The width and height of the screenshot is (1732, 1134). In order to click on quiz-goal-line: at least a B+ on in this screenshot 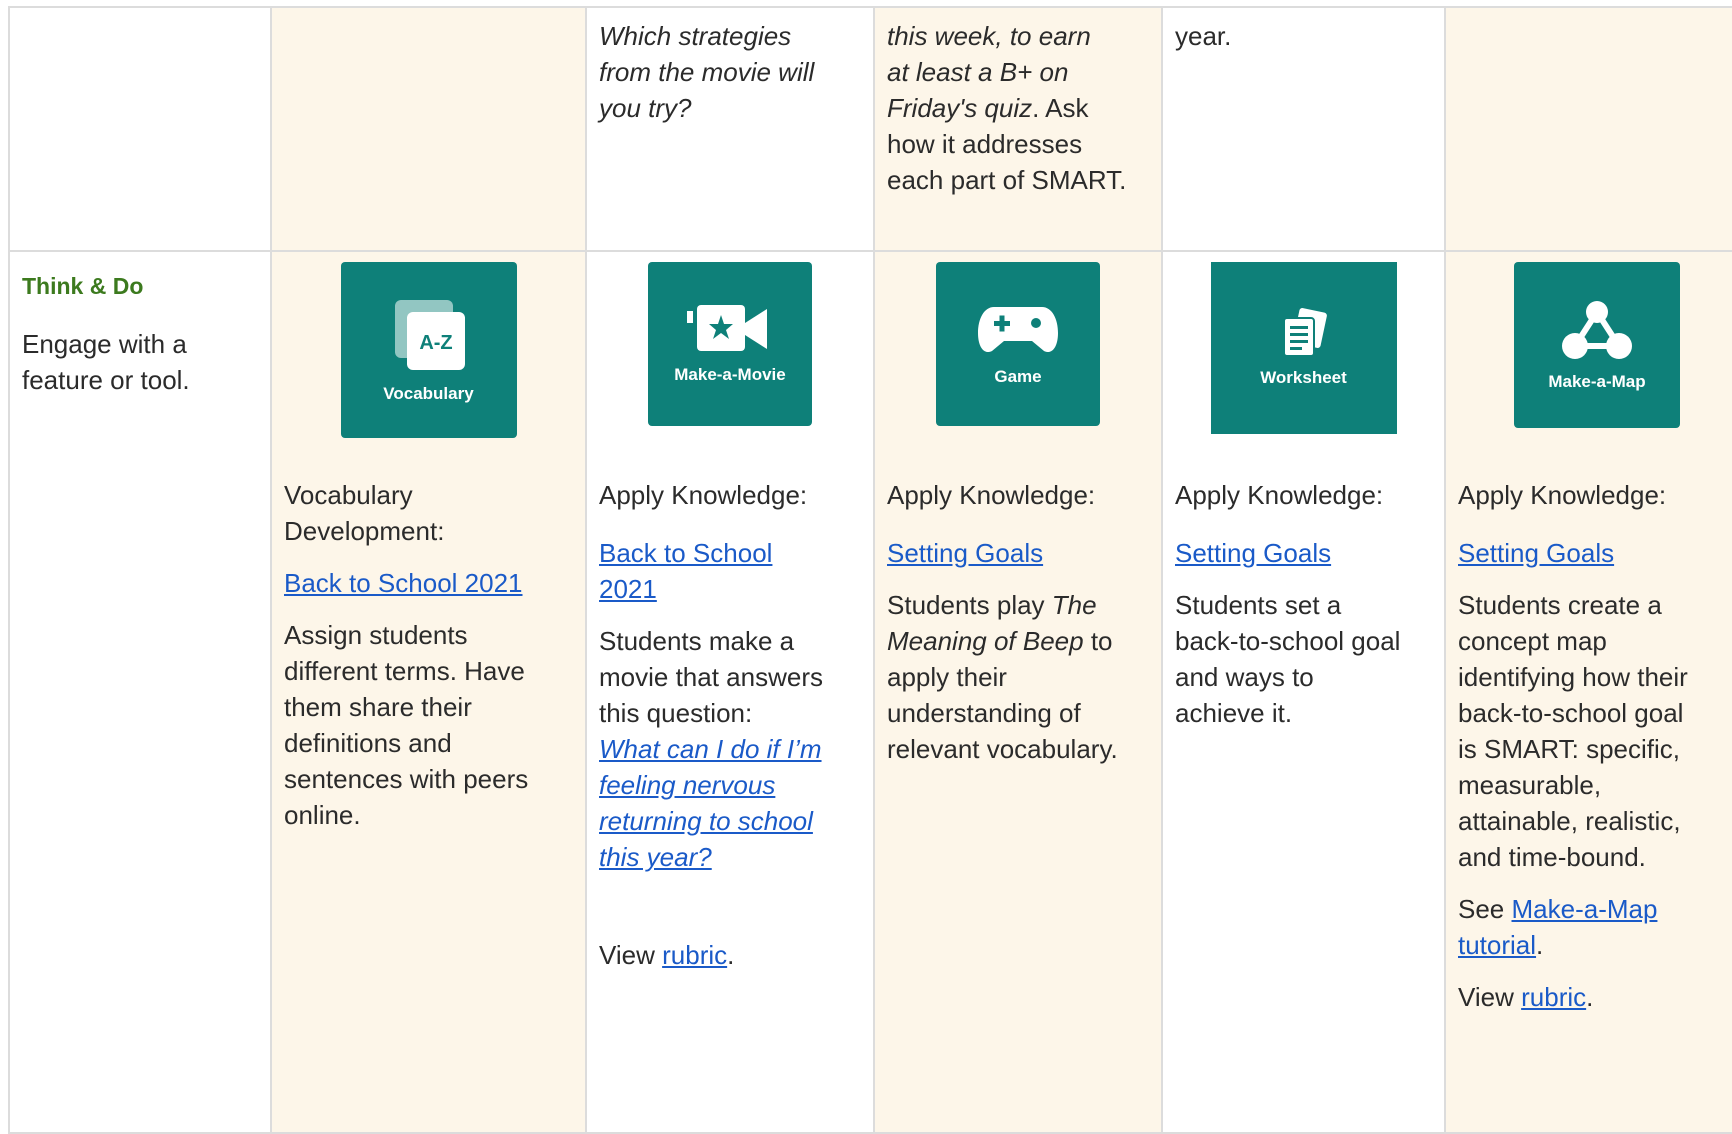, I will do `click(978, 72)`.